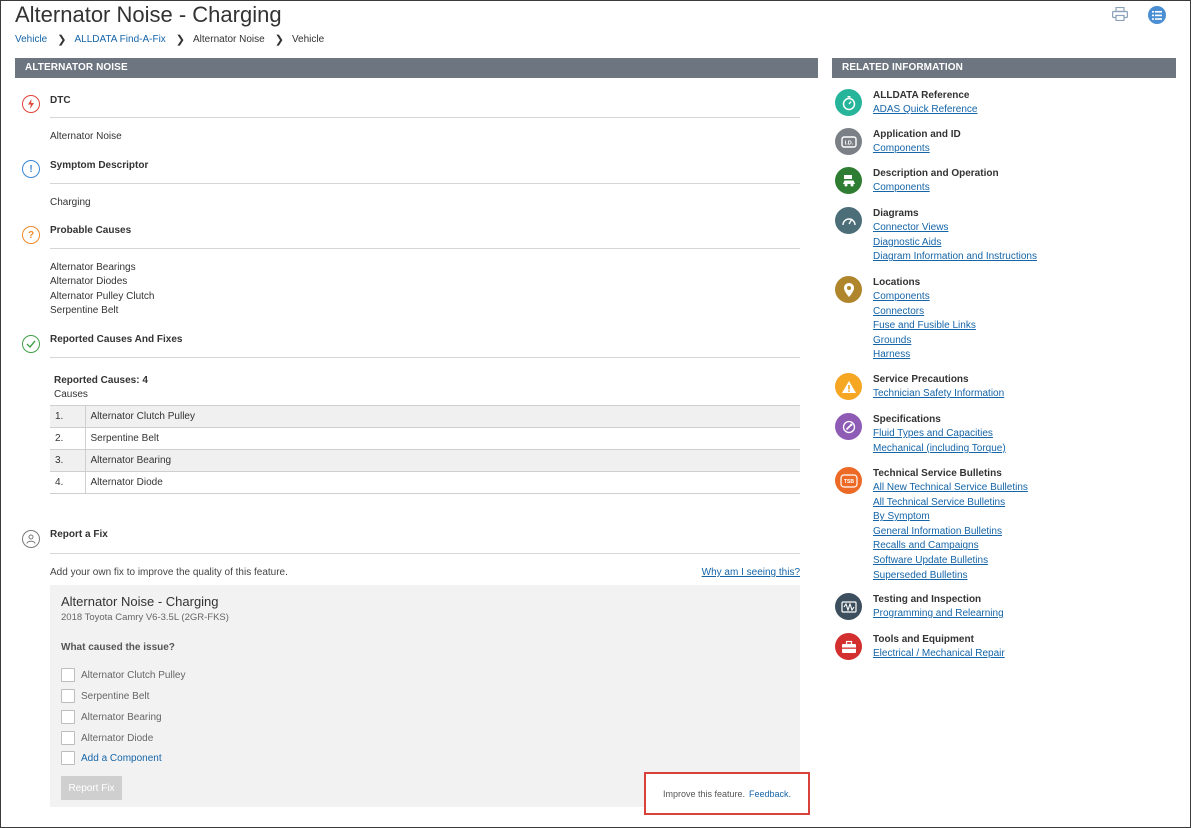 The width and height of the screenshot is (1191, 828). I want to click on related-link: Fluid Types and Capacities, so click(939, 434).